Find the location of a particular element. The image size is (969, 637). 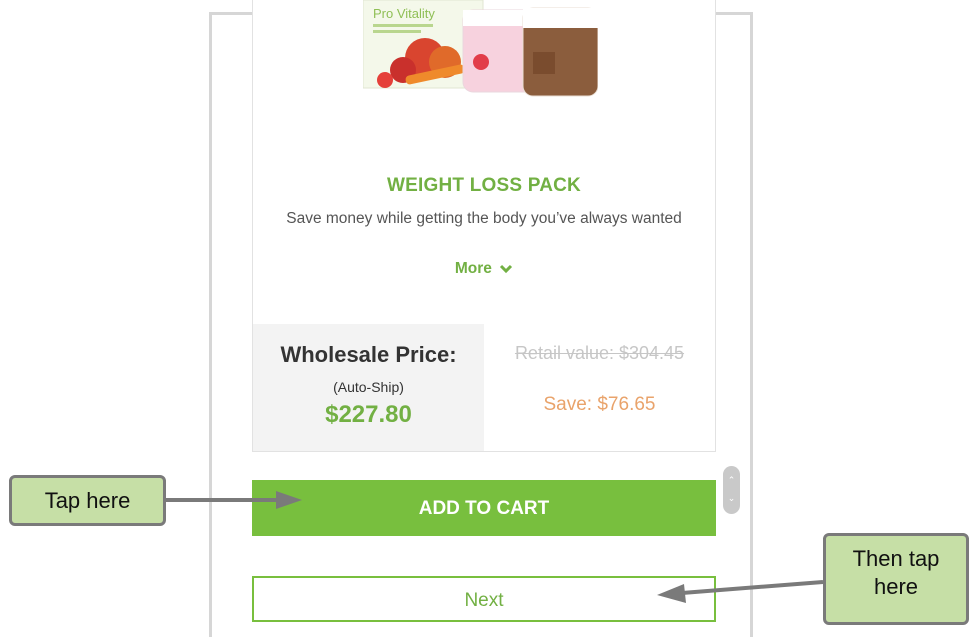

product-title: WEIGHT LOSS PACK is located at coordinates (484, 185).